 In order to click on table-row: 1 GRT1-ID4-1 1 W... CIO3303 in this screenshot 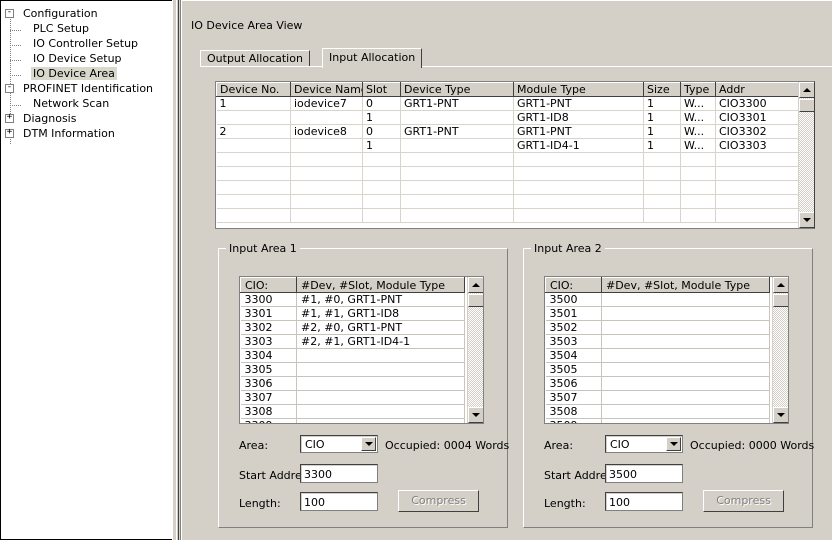, I will do `click(508, 145)`.